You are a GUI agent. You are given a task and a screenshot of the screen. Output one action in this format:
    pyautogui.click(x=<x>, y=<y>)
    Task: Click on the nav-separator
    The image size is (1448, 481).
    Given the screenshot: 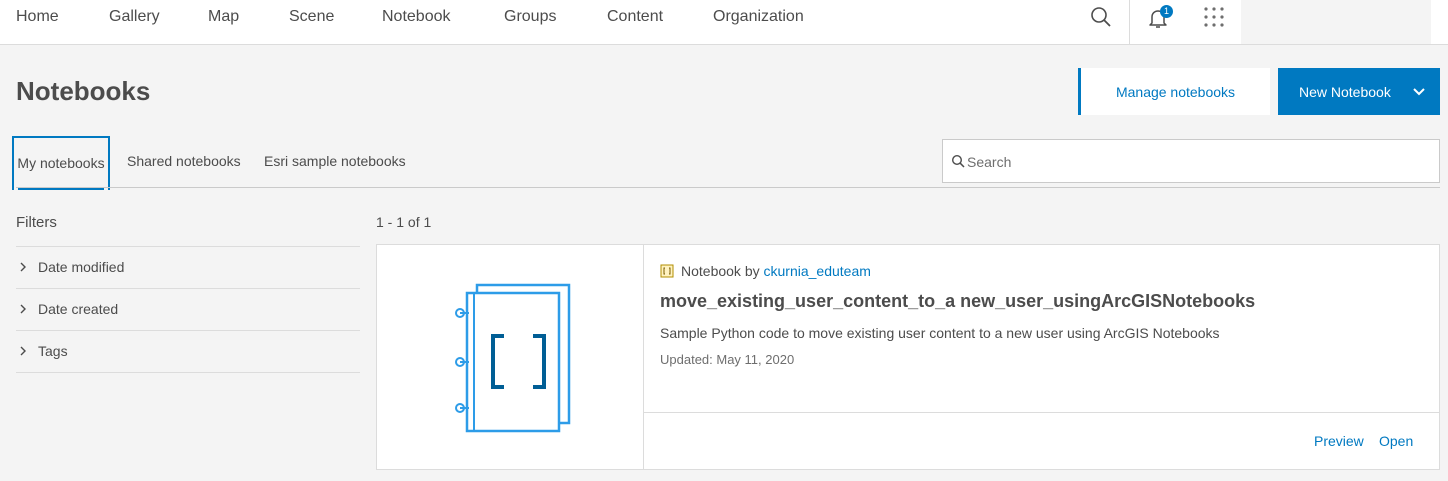 What is the action you would take?
    pyautogui.click(x=1129, y=22)
    